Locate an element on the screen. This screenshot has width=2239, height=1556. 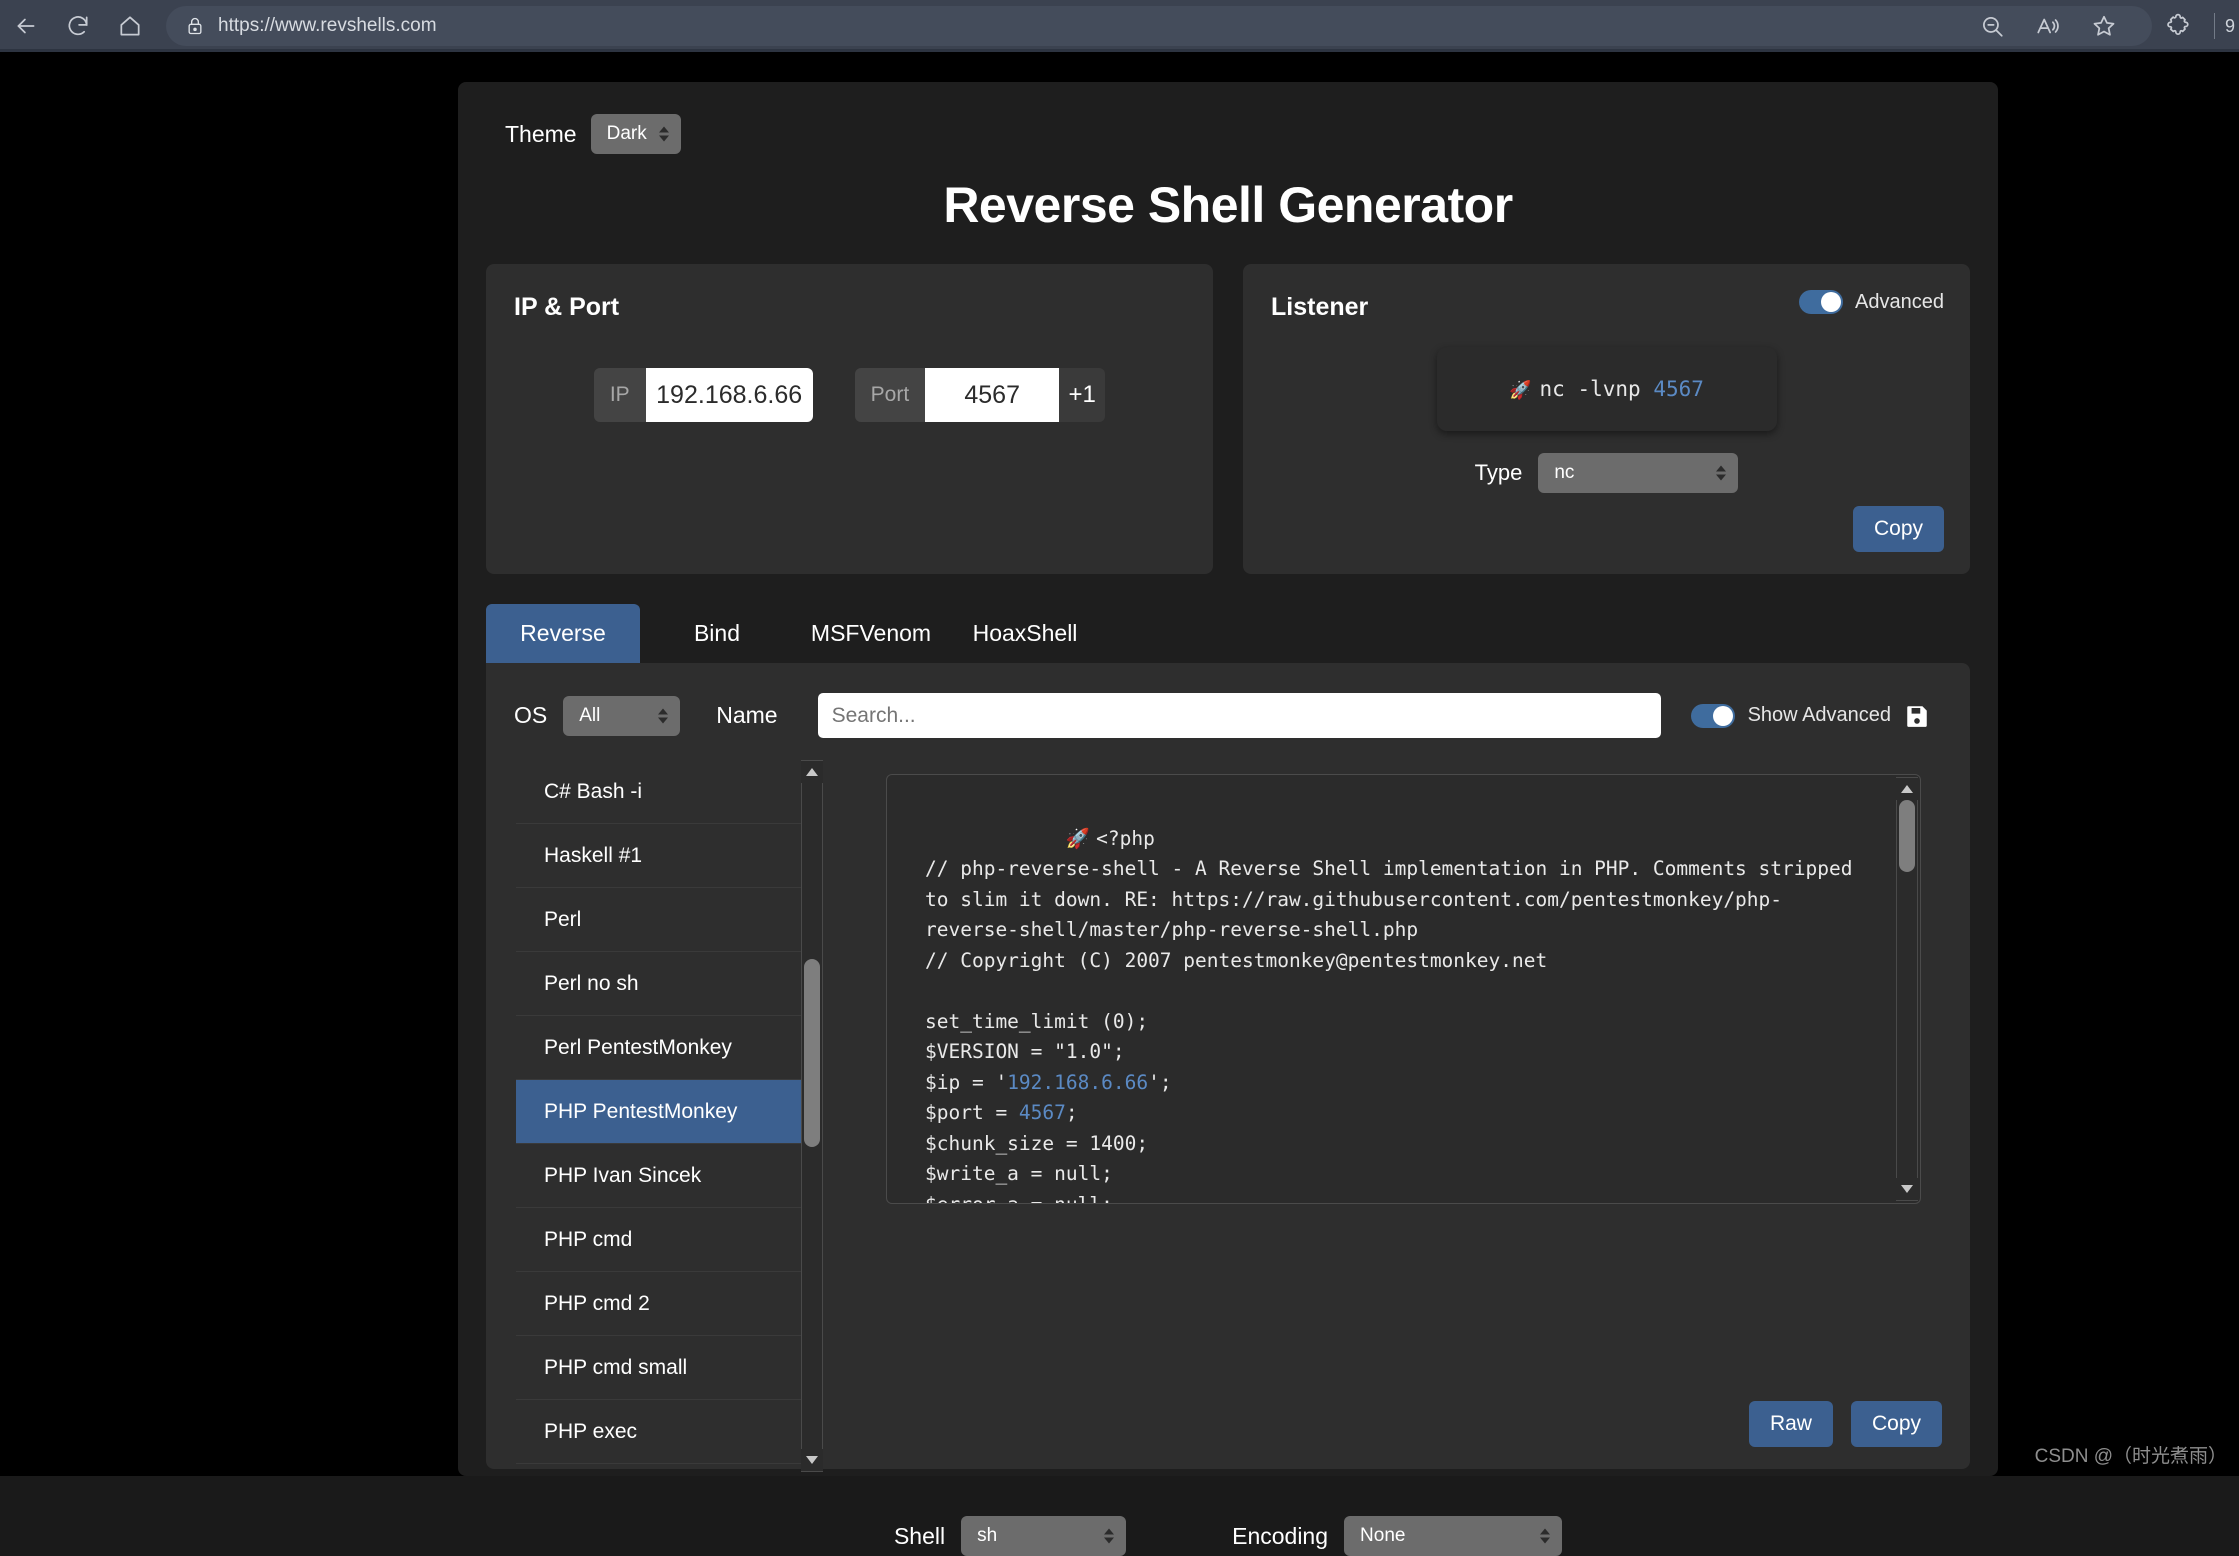
show-advanced-toggle is located at coordinates (1712, 715).